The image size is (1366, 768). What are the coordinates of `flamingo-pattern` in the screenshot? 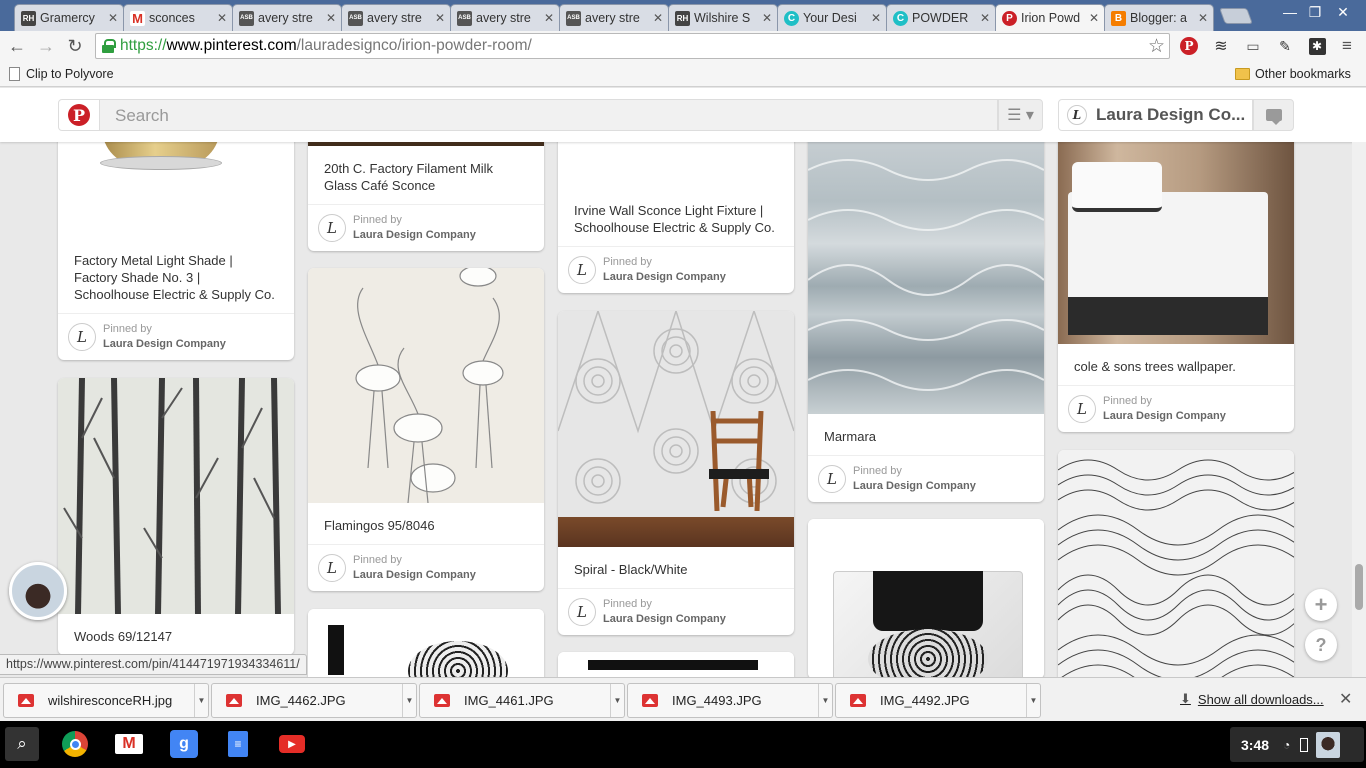 It's located at (429, 385).